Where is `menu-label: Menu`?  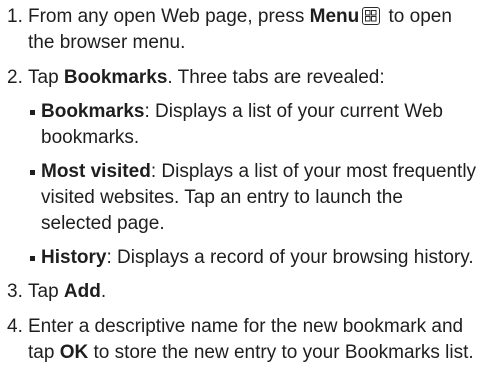
menu-label: Menu is located at coordinates (334, 16).